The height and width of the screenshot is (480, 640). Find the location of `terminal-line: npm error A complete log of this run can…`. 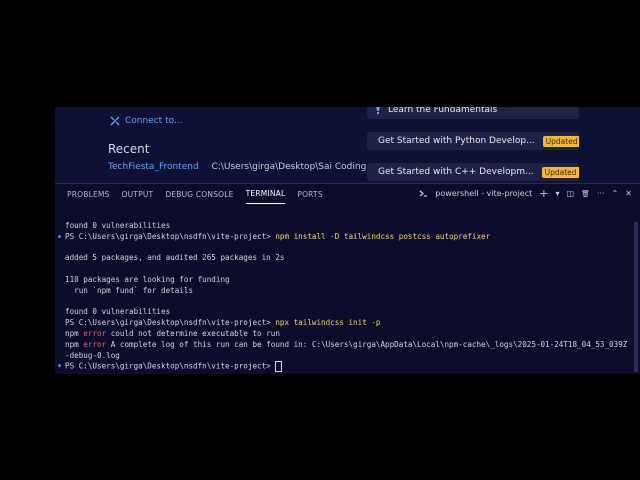

terminal-line: npm error A complete log of this run can… is located at coordinates (350, 345).